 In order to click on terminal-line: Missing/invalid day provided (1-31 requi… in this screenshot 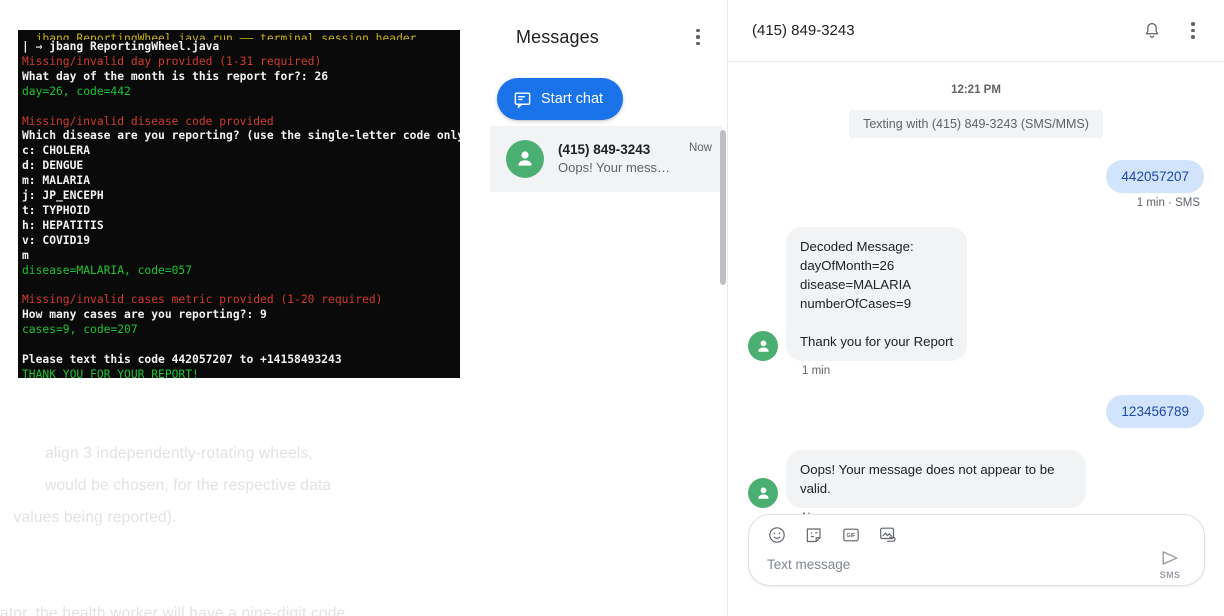, I will do `click(172, 61)`.